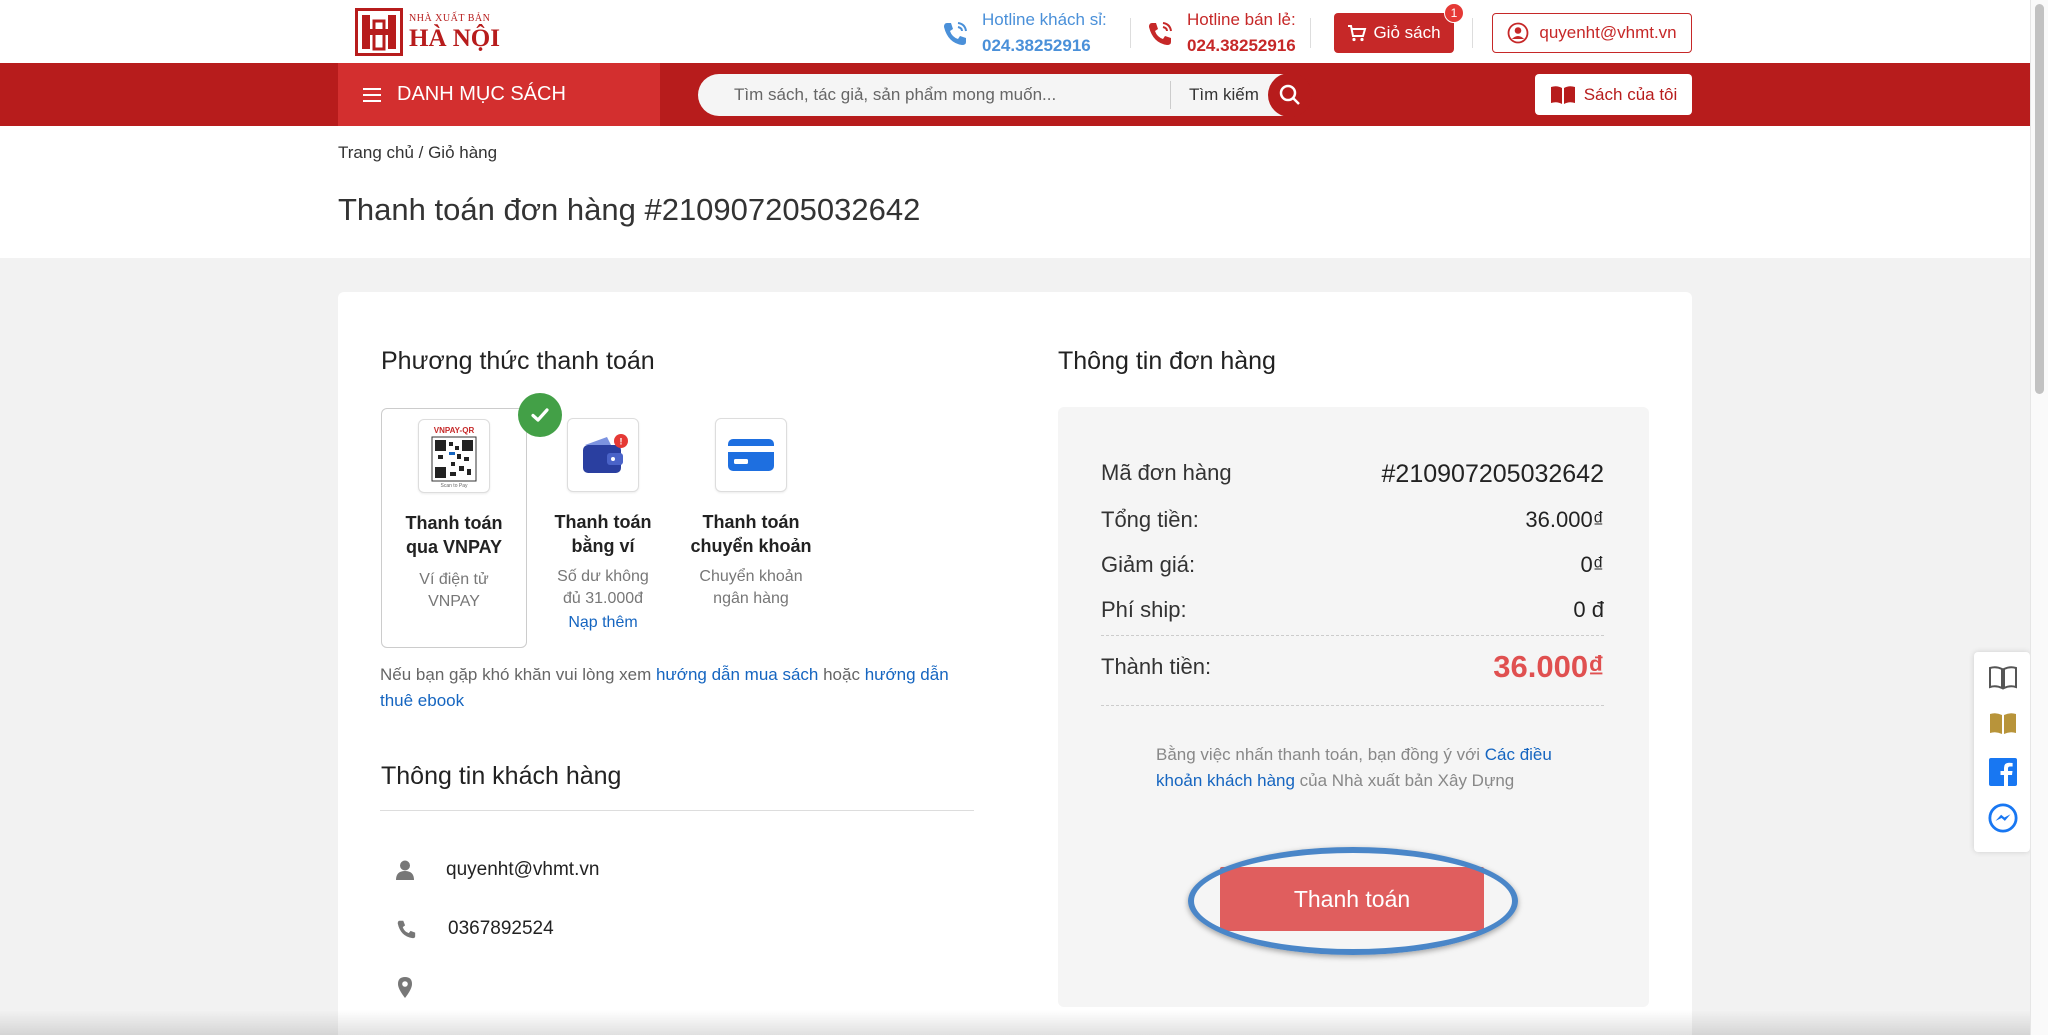 The height and width of the screenshot is (1035, 2048). I want to click on vnpay-desc-line2: VNPAY, so click(454, 601).